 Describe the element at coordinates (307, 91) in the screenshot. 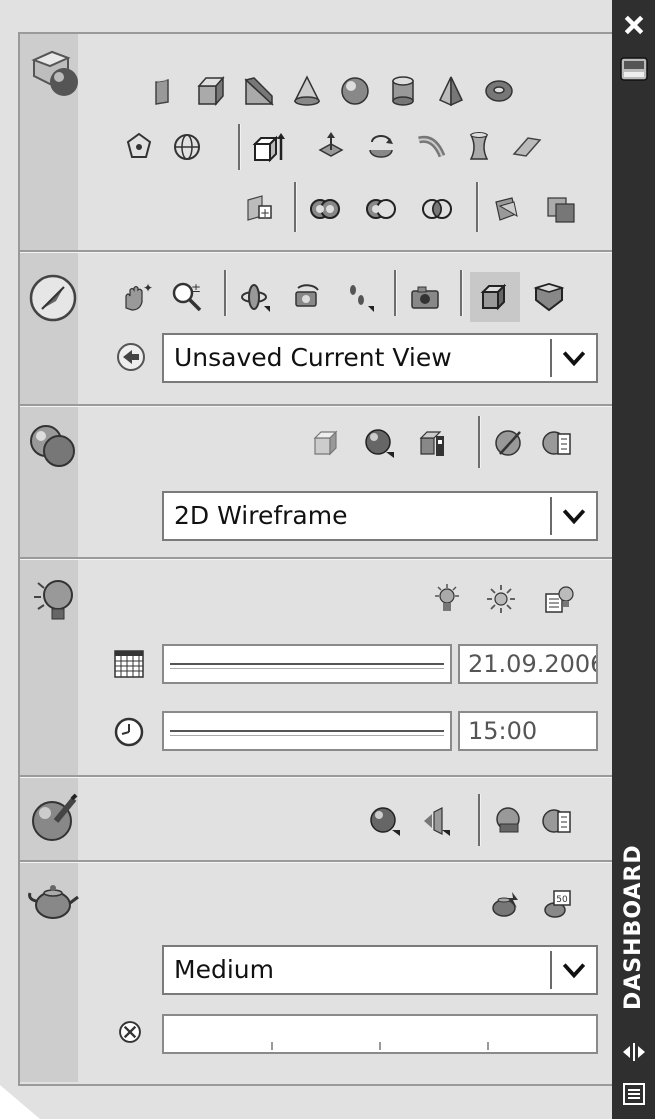

I see `cone-icon` at that location.